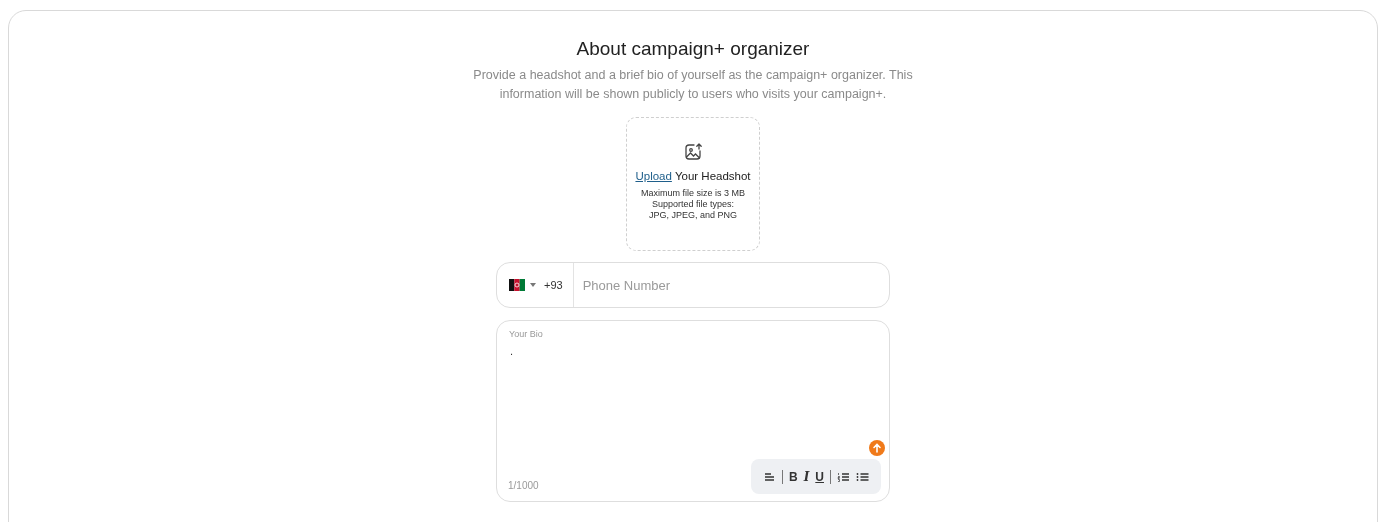 This screenshot has height=522, width=1386. I want to click on bio-label: Your Bio, so click(526, 334).